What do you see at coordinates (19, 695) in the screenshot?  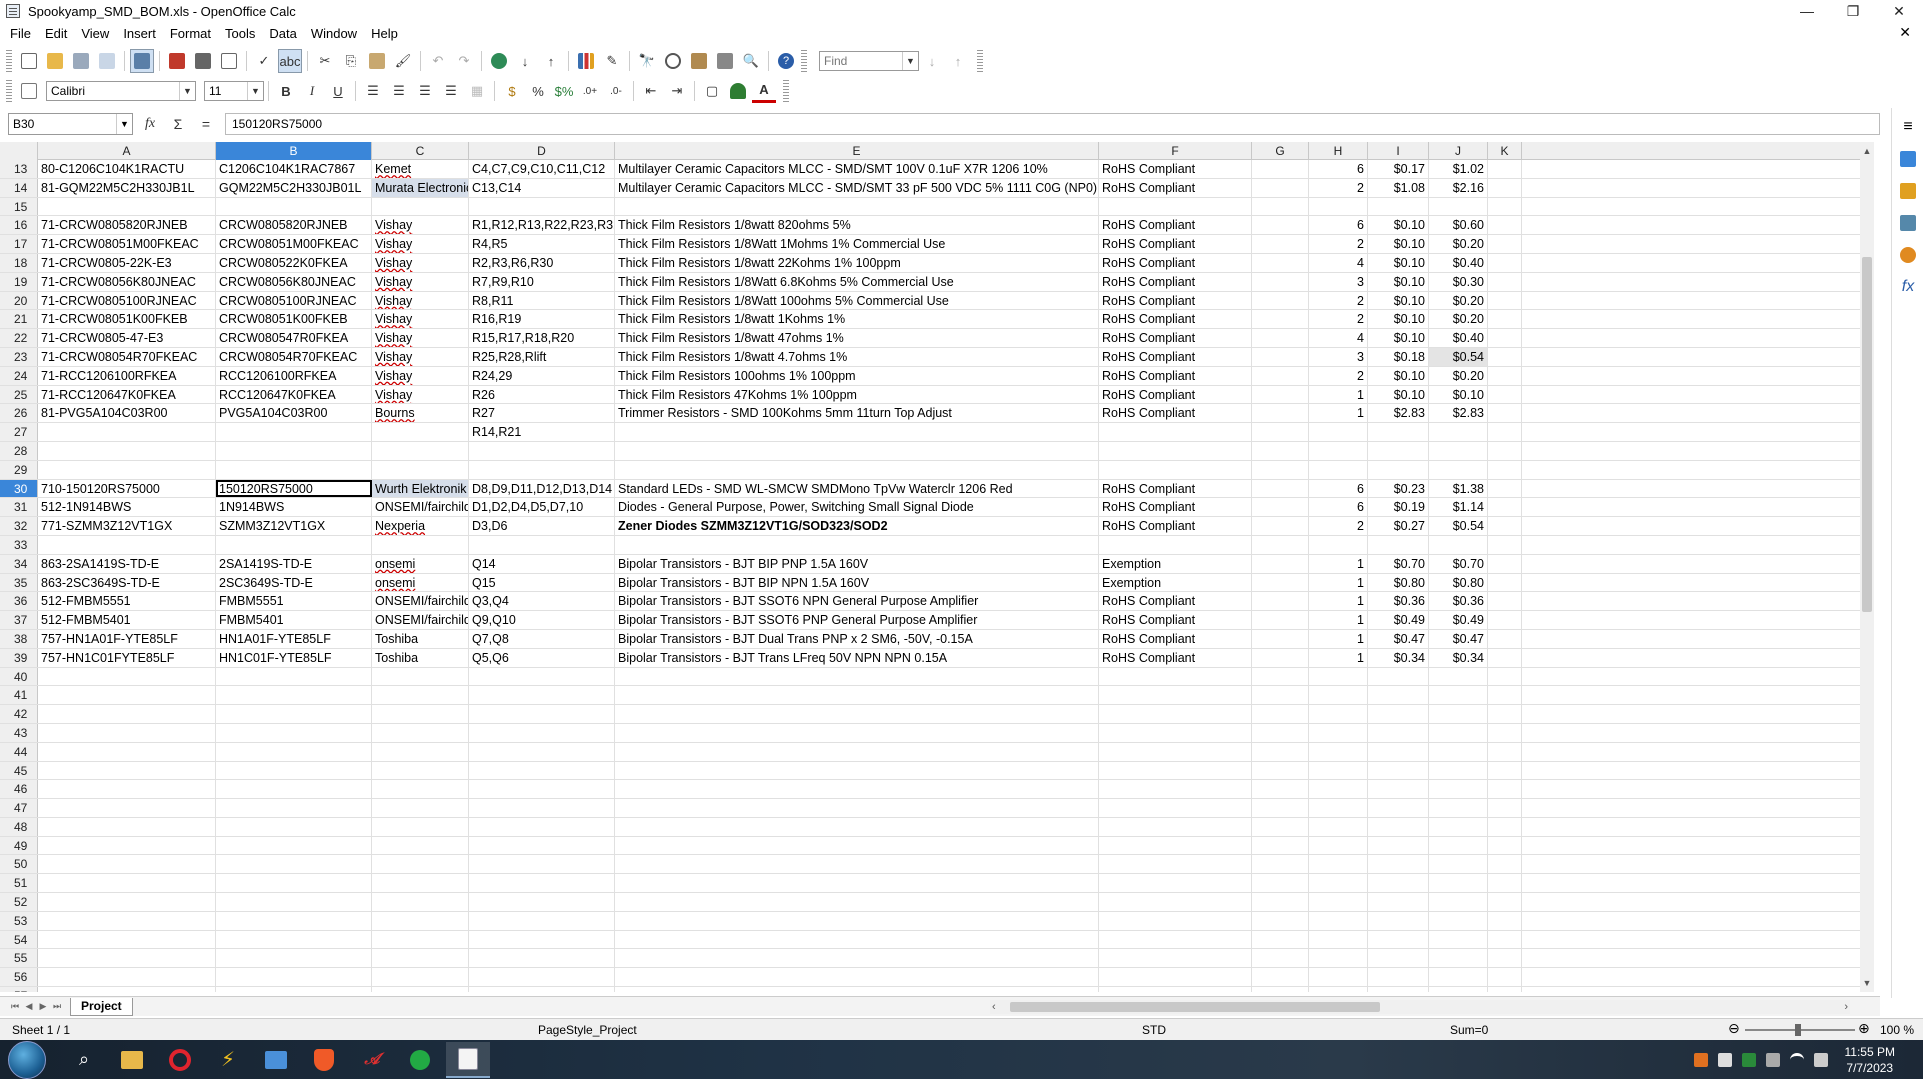 I see `row-header: 41` at bounding box center [19, 695].